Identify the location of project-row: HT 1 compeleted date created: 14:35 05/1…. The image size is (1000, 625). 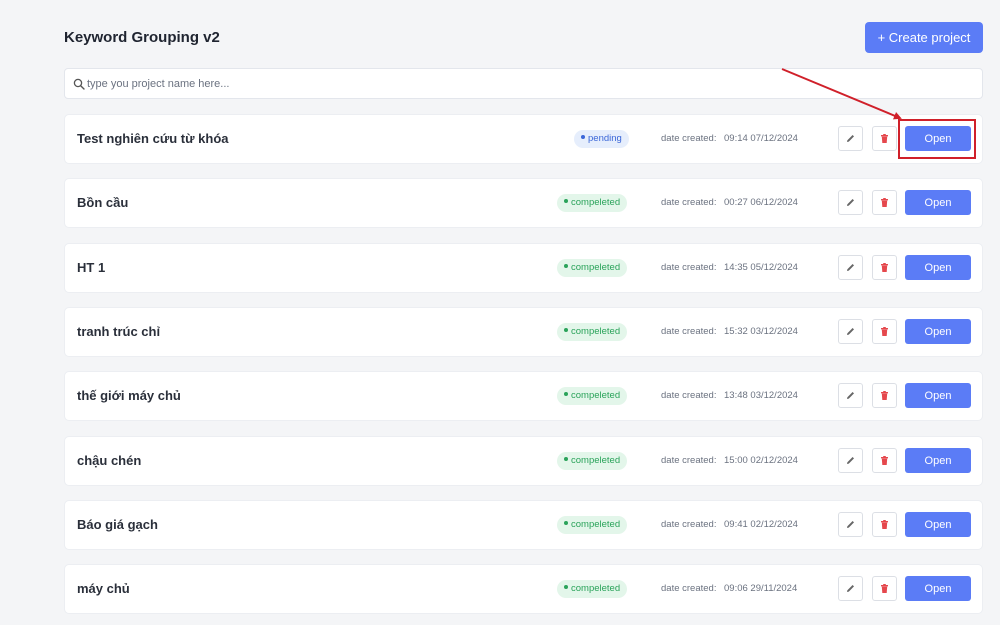
(523, 268).